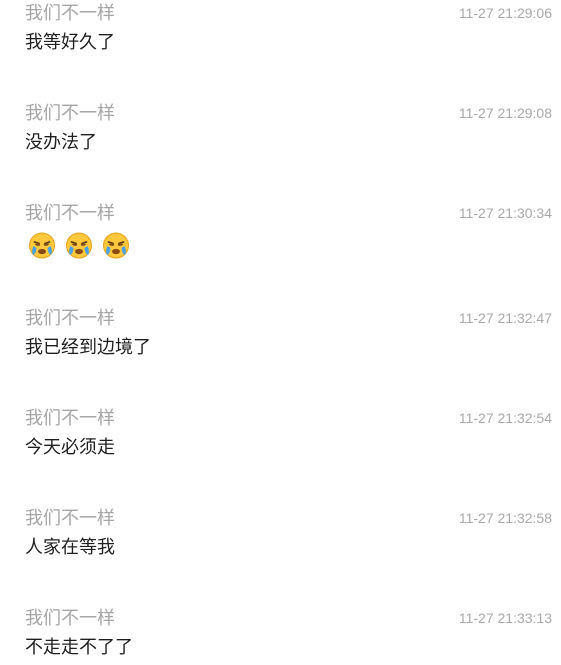 The height and width of the screenshot is (665, 561). I want to click on message-text: 不走走不了了, so click(79, 647).